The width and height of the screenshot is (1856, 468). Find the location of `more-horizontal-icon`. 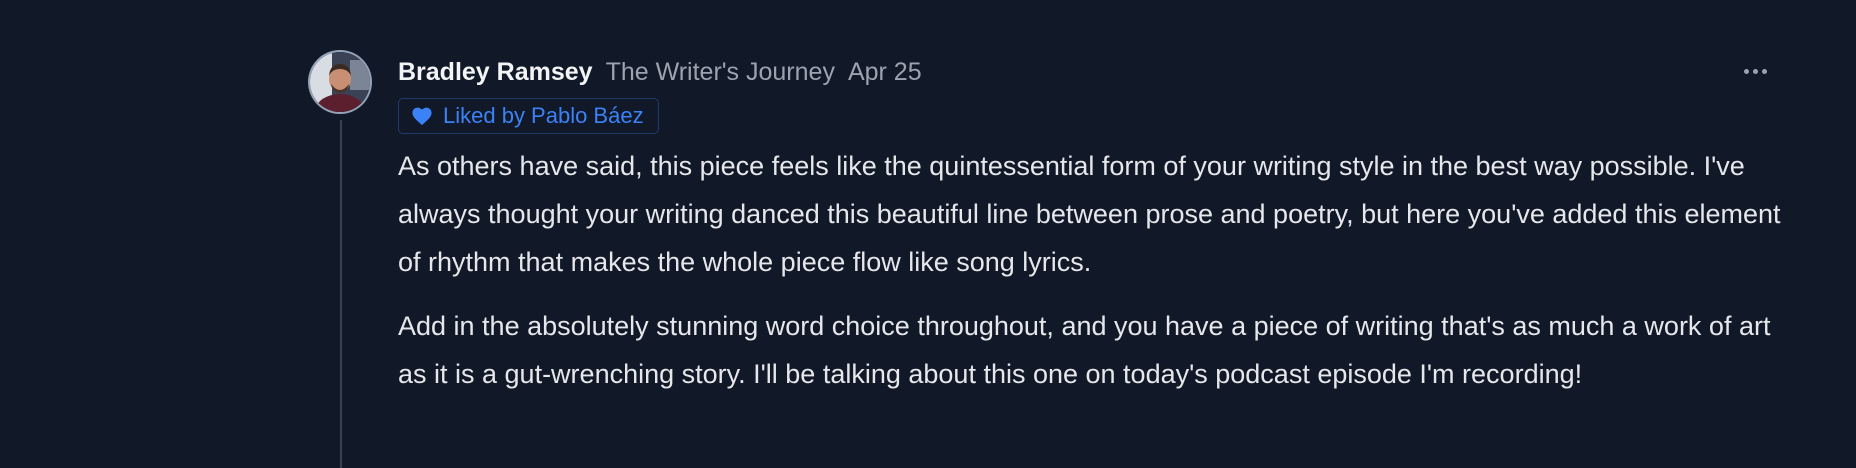

more-horizontal-icon is located at coordinates (1755, 71).